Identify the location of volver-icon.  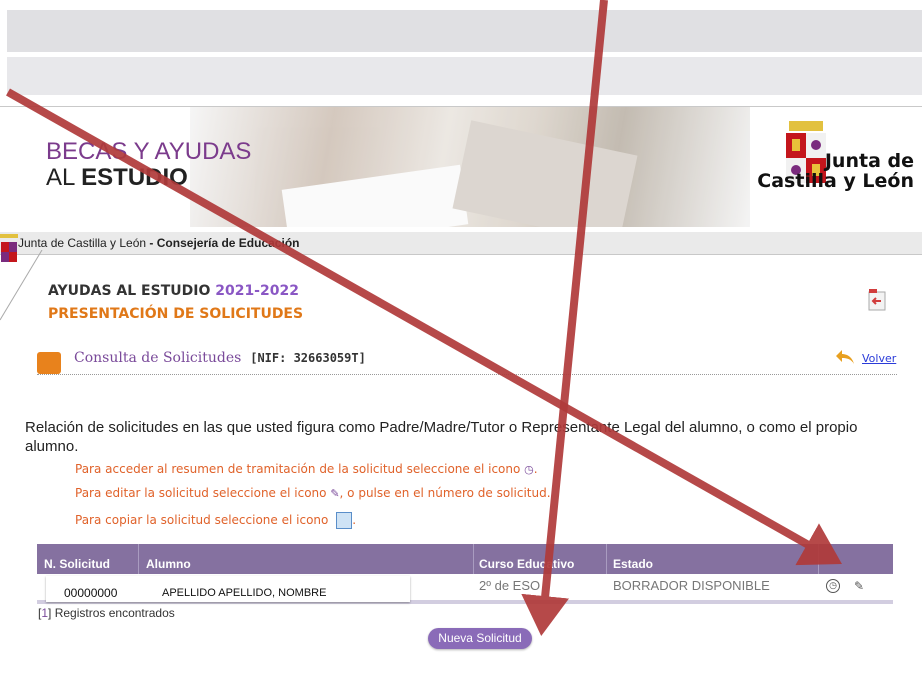
(846, 357).